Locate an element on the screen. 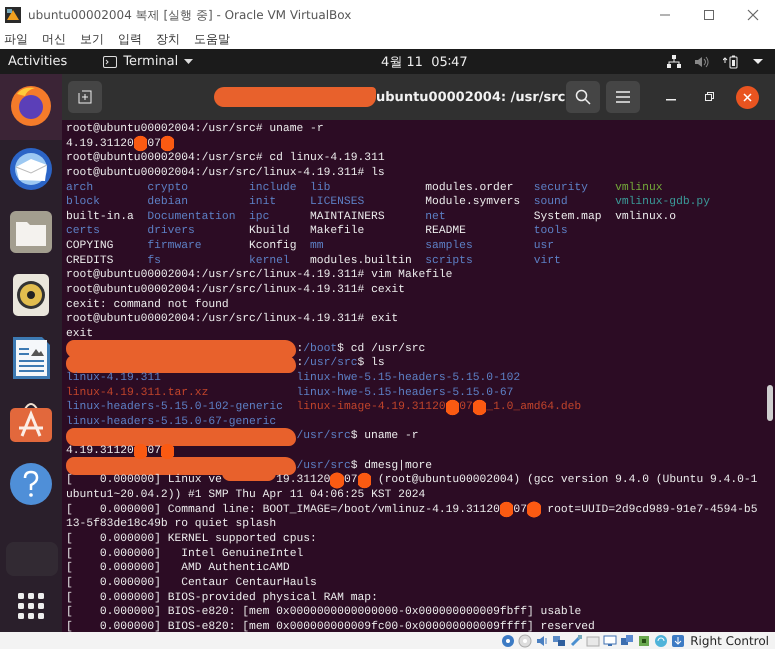  terminal-text: :/boot$ cd /usr/src is located at coordinates (361, 349).